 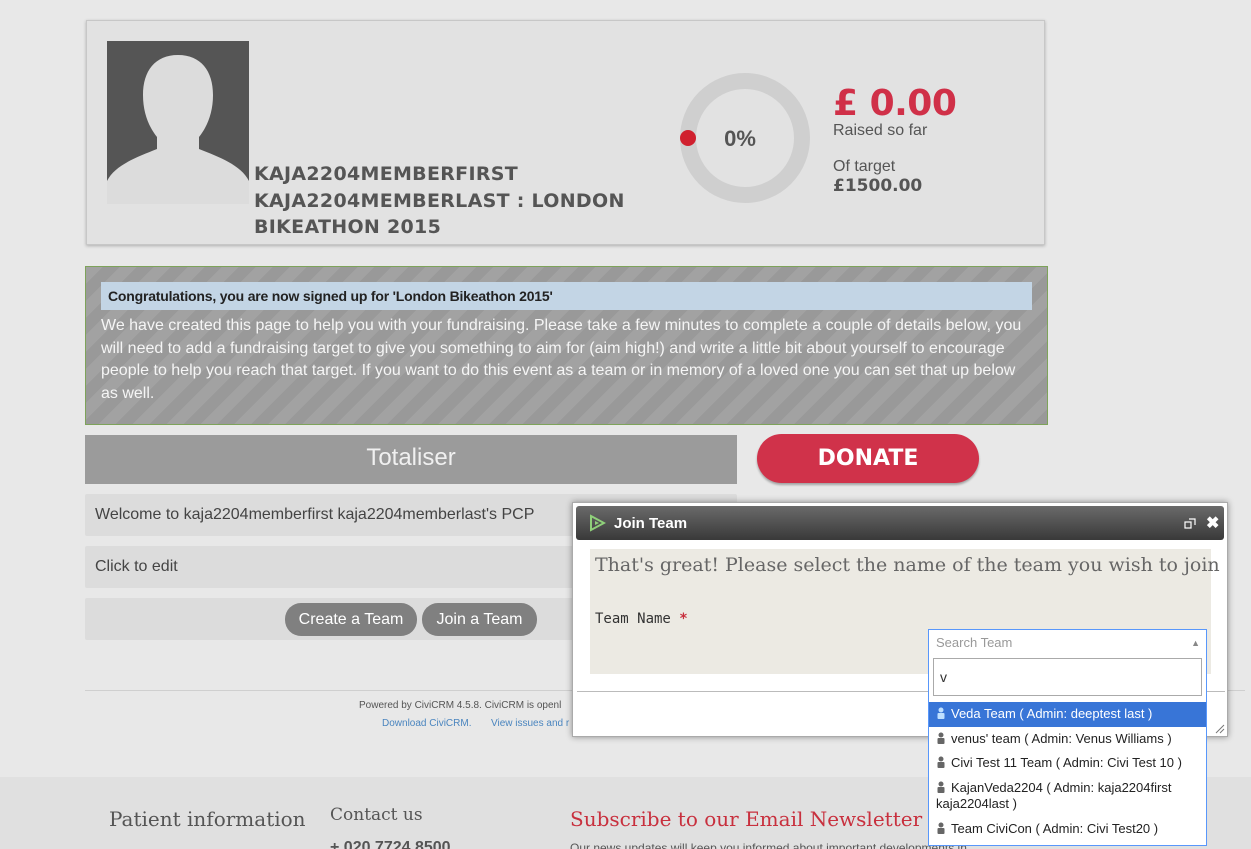 What do you see at coordinates (1220, 729) in the screenshot?
I see `resize-handle-icon` at bounding box center [1220, 729].